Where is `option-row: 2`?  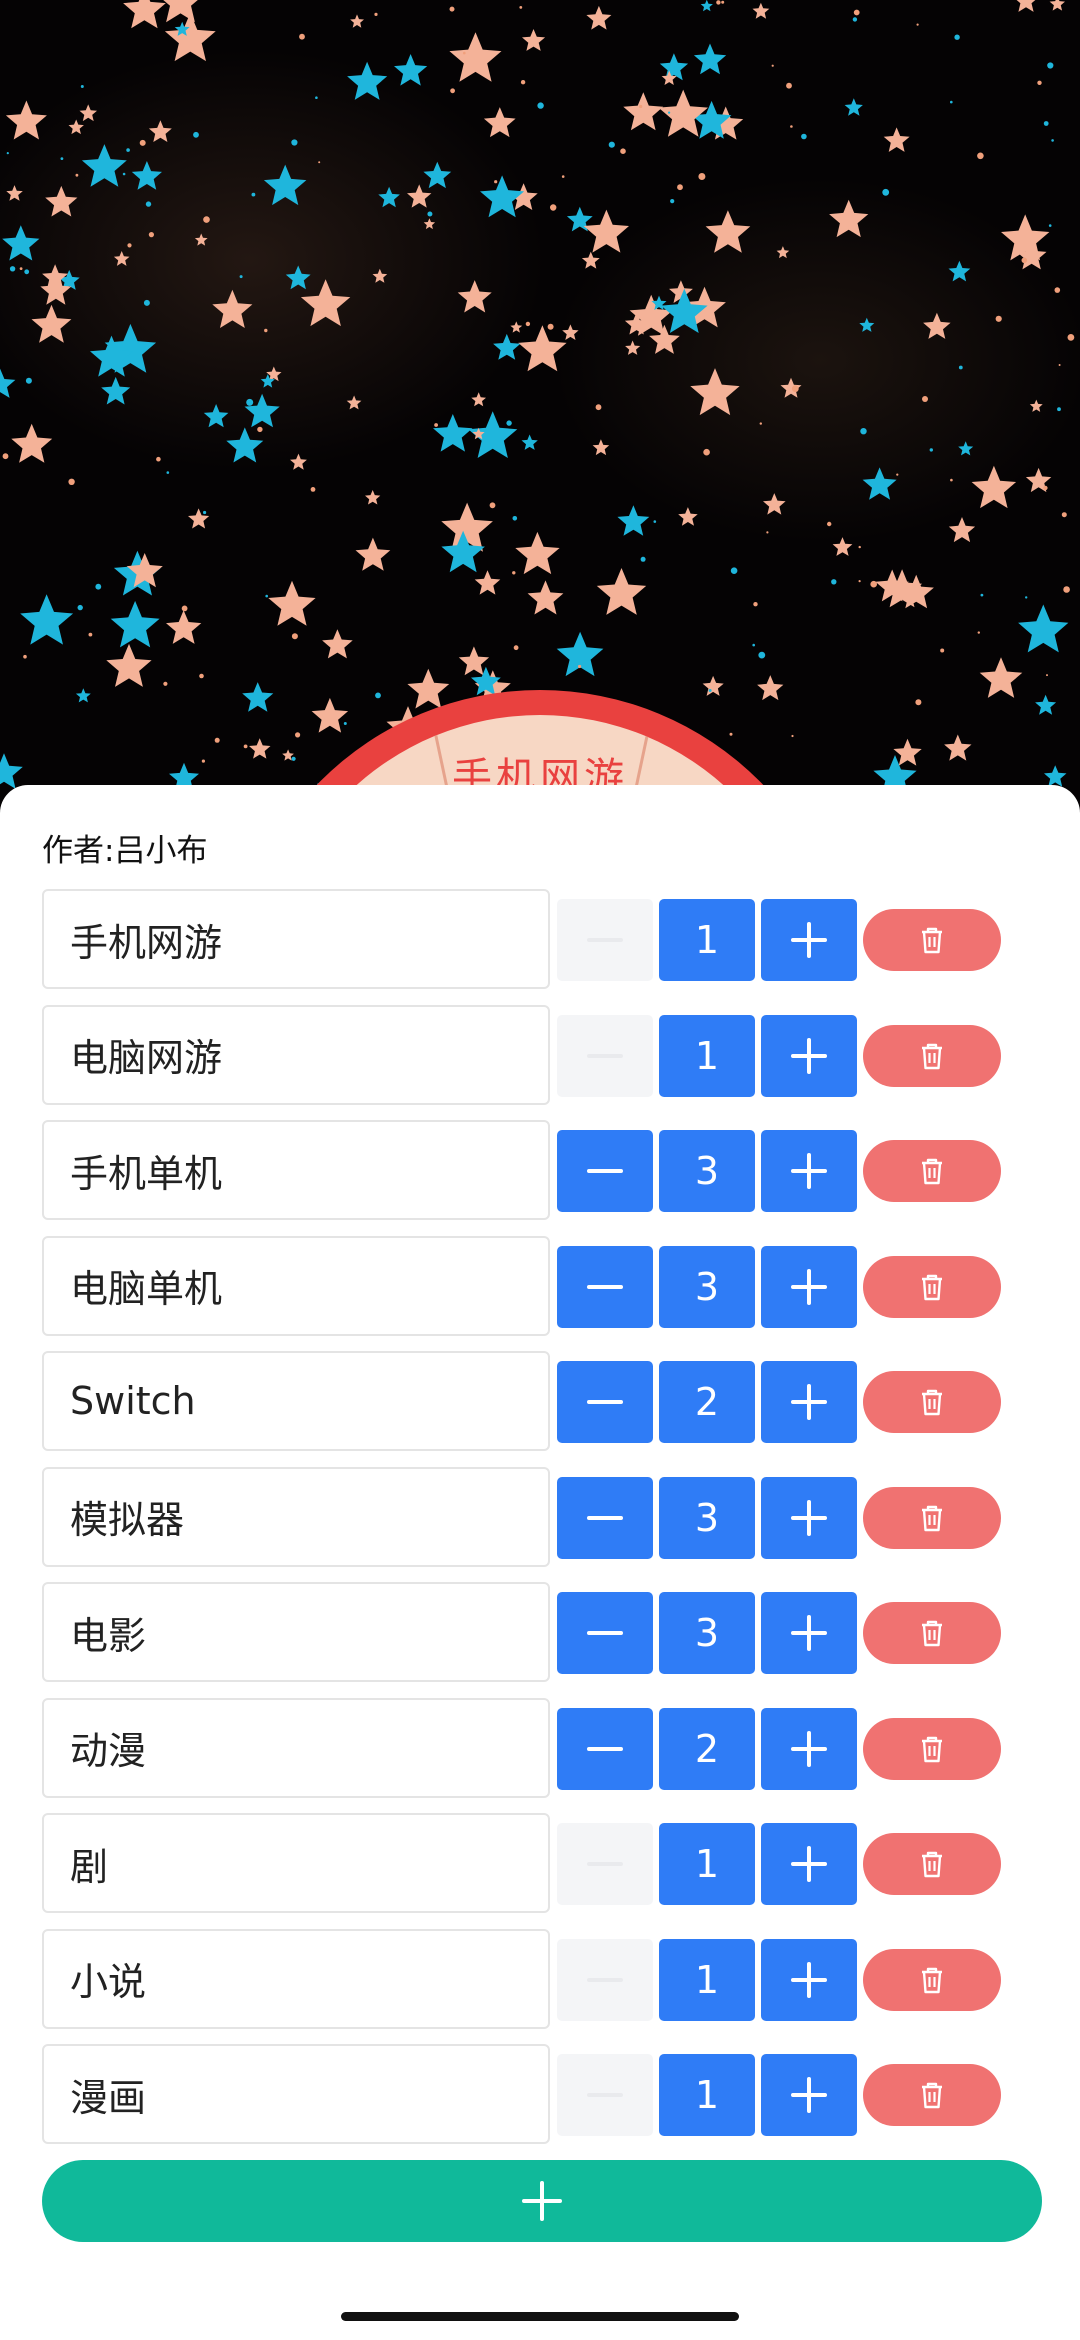 option-row: 2 is located at coordinates (542, 1401).